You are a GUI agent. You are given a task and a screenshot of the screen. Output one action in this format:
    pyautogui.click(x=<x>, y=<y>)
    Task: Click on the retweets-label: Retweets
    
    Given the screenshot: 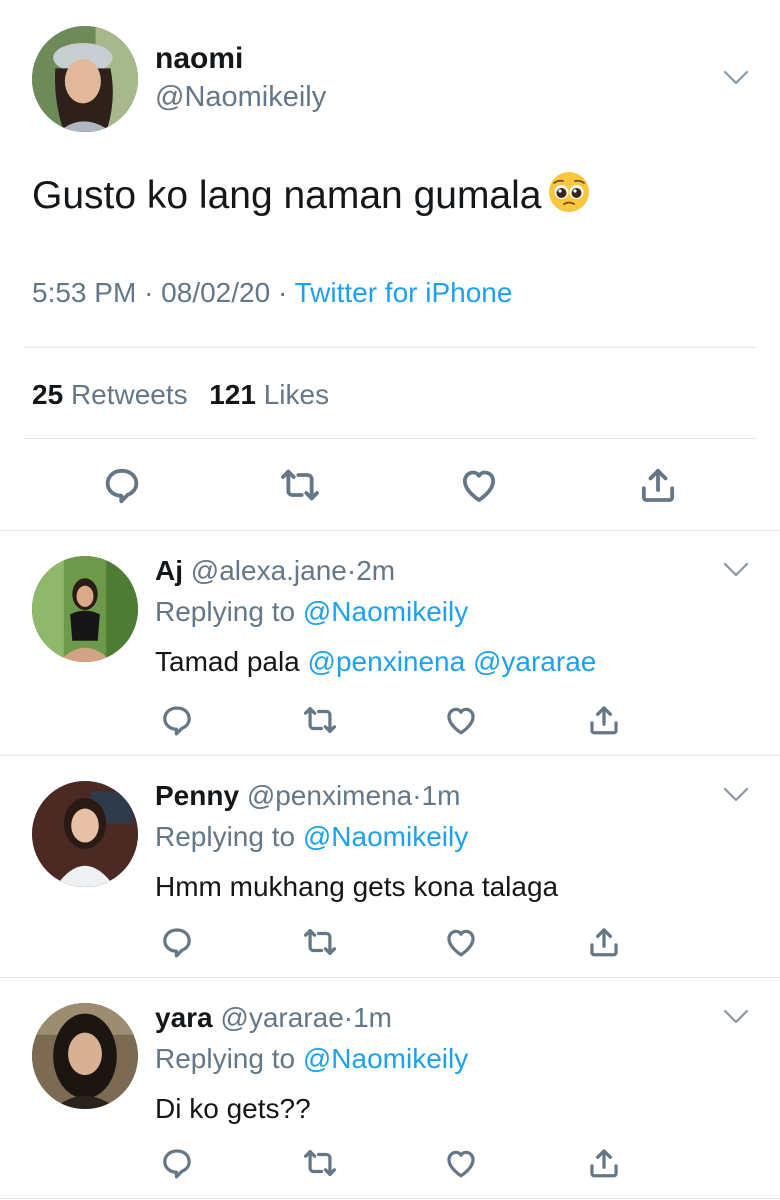 What is the action you would take?
    pyautogui.click(x=129, y=394)
    